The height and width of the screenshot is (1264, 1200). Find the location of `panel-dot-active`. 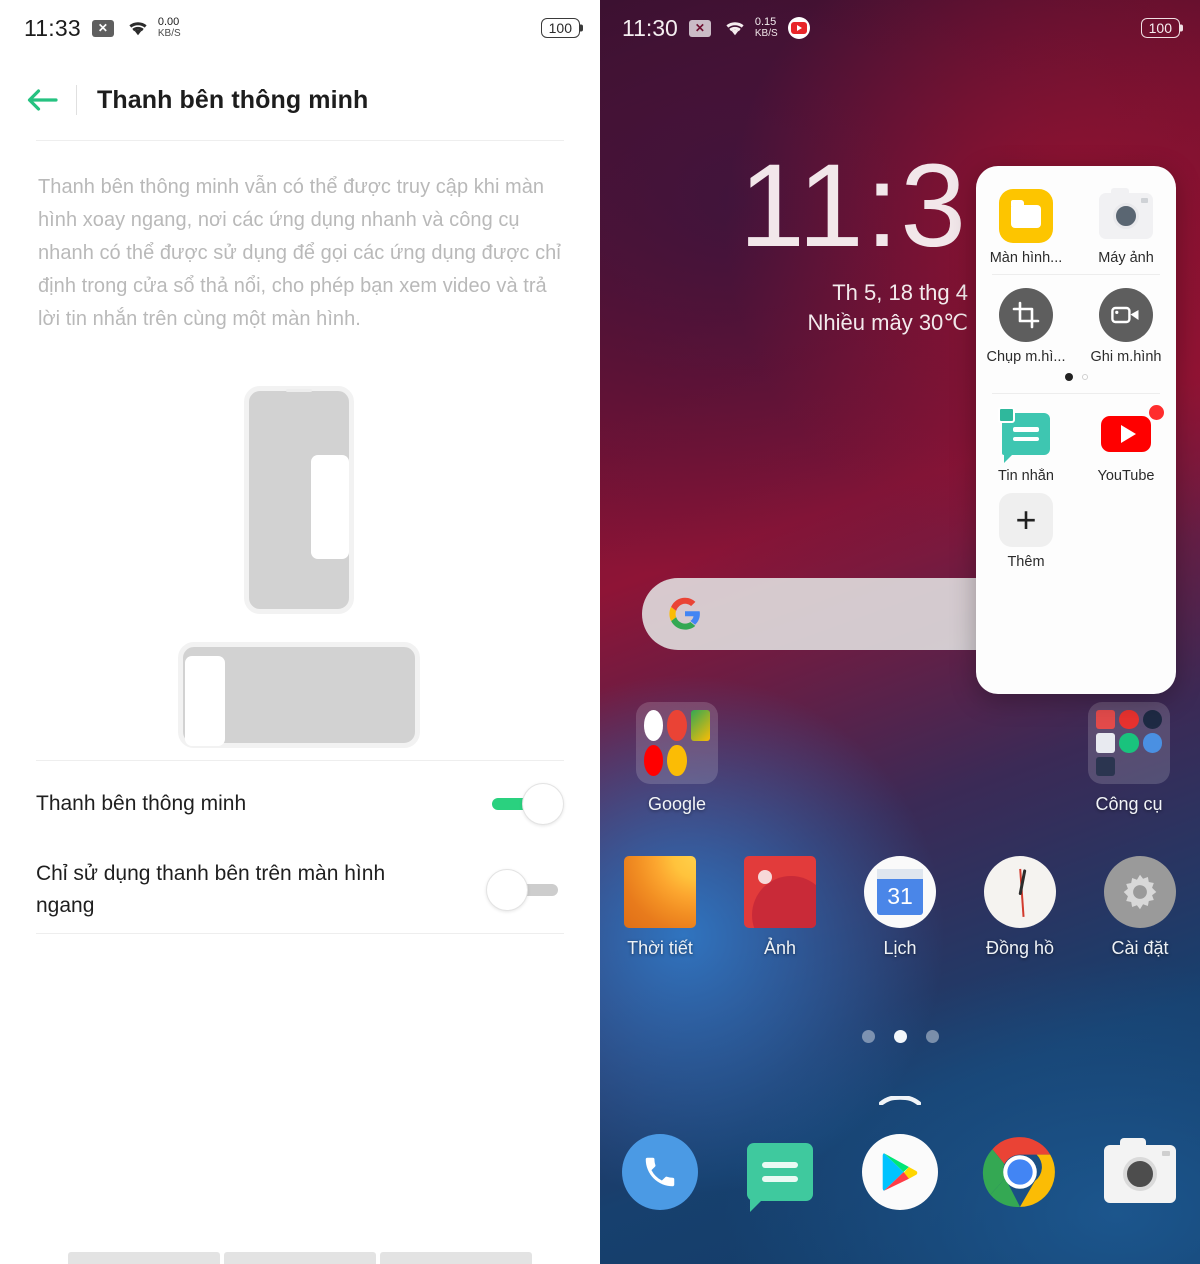

panel-dot-active is located at coordinates (1068, 377).